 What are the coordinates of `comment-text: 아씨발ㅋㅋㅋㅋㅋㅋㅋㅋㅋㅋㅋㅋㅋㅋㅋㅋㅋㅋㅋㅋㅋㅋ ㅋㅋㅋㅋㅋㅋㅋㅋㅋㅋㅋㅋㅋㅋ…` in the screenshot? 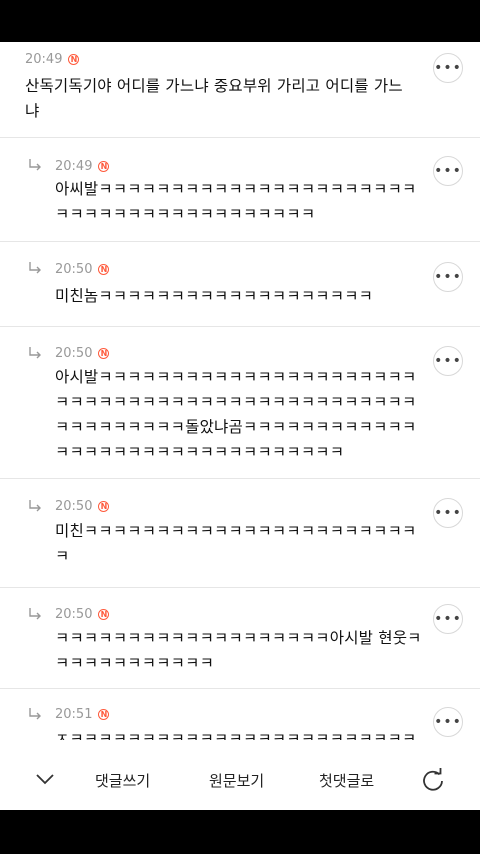 It's located at (236, 201).